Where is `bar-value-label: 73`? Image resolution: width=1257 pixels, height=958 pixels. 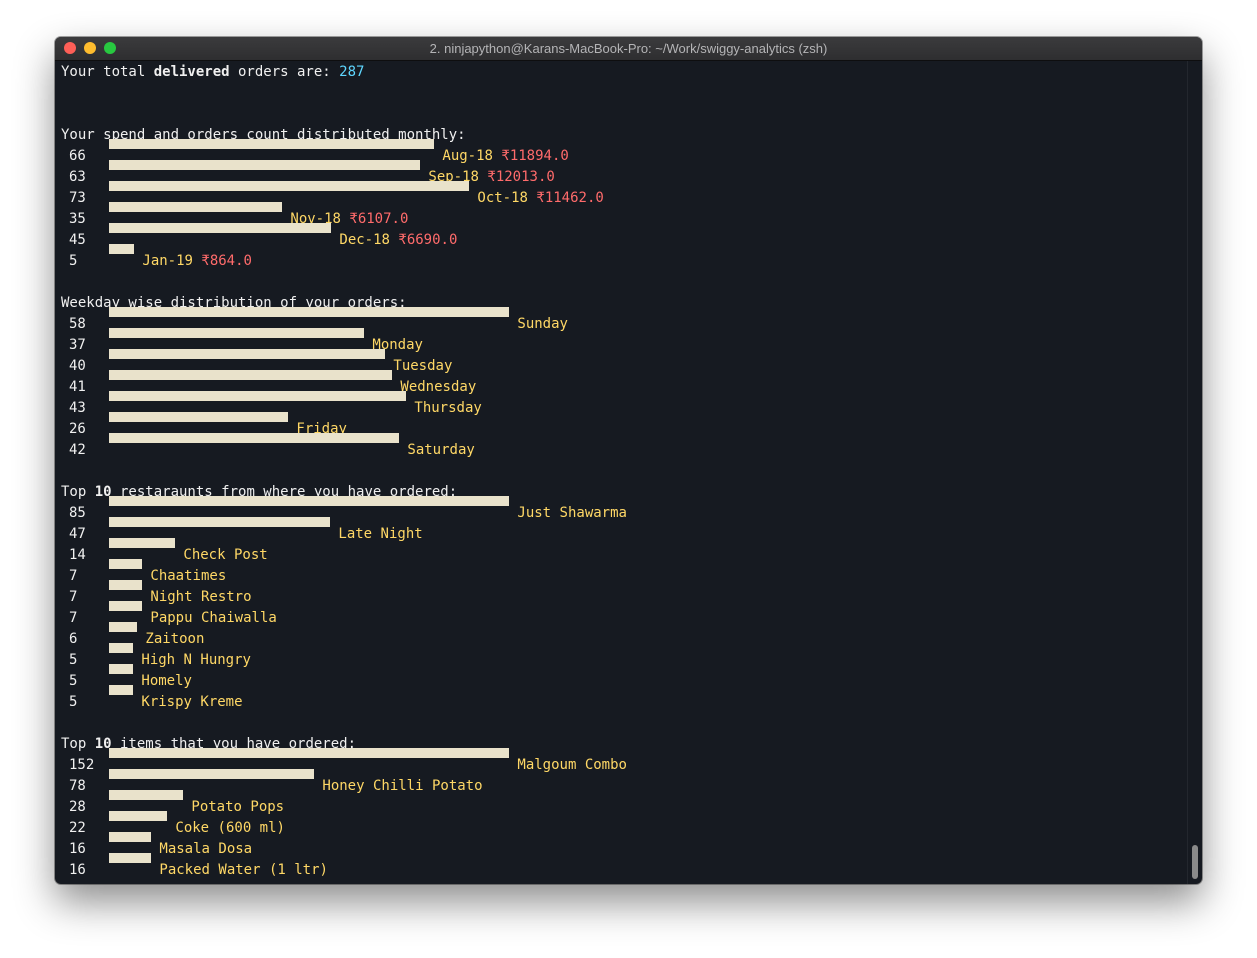
bar-value-label: 73 is located at coordinates (77, 198).